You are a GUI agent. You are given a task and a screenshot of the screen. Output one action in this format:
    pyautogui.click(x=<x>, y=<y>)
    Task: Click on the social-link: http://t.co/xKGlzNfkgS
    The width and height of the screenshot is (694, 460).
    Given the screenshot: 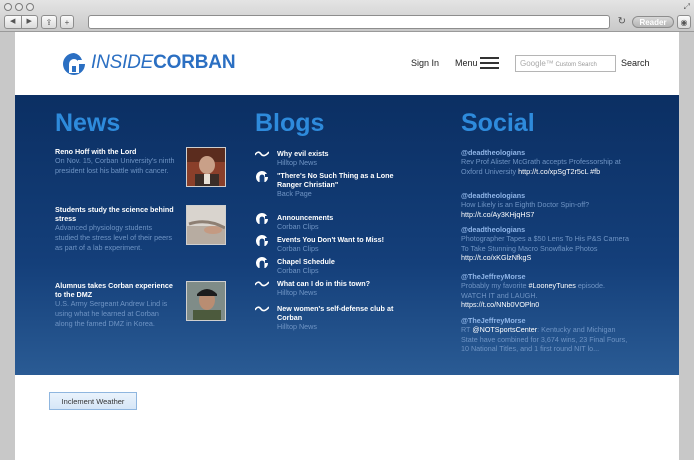 What is the action you would take?
    pyautogui.click(x=496, y=257)
    